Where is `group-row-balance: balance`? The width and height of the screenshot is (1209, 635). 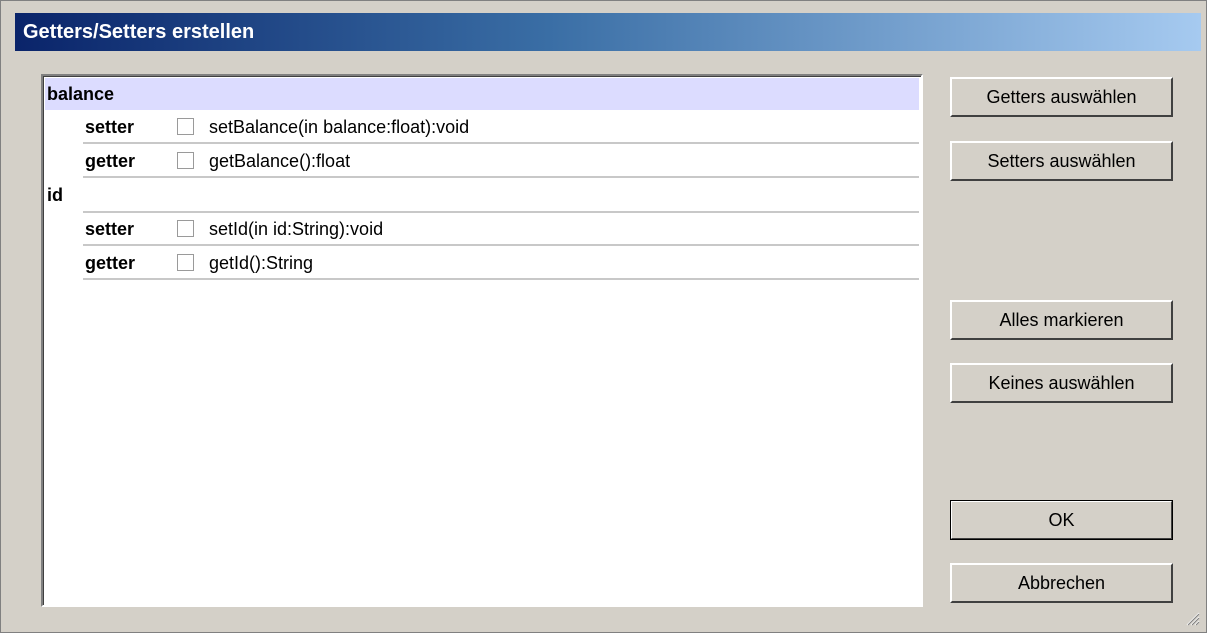 group-row-balance: balance is located at coordinates (482, 94).